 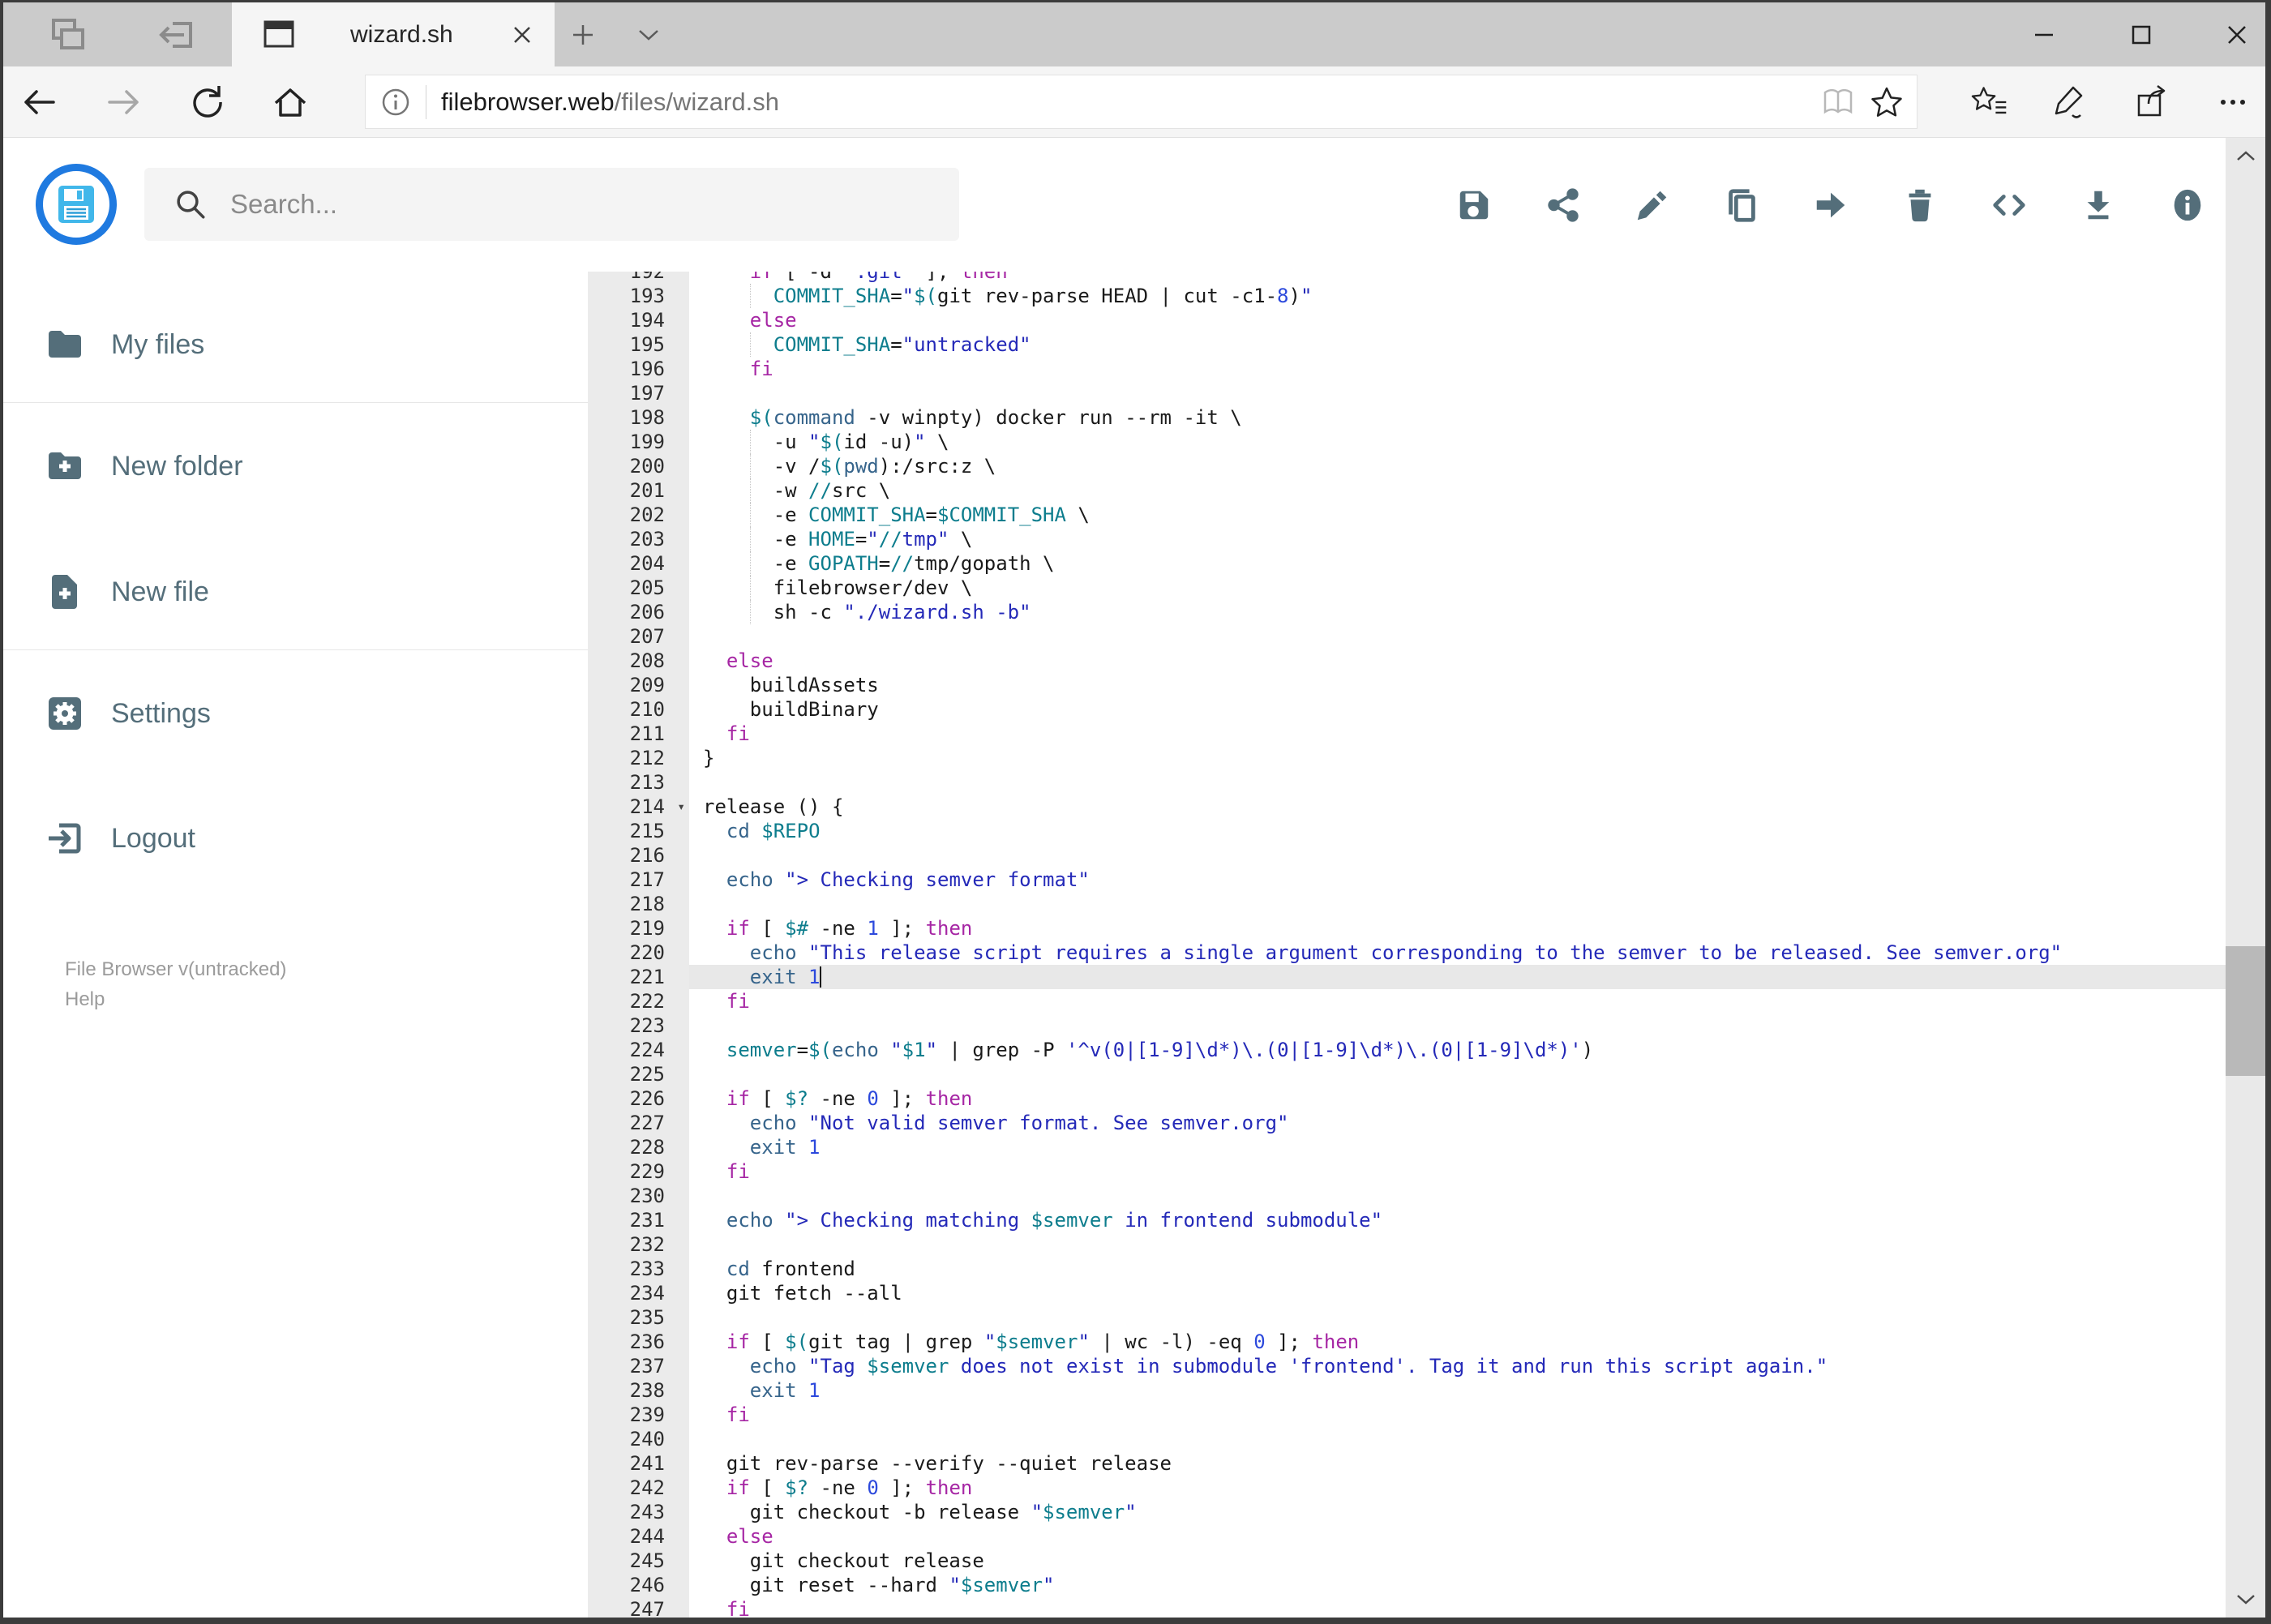 What do you see at coordinates (1458, 588) in the screenshot?
I see `code-line-text: filebrowser/dev \` at bounding box center [1458, 588].